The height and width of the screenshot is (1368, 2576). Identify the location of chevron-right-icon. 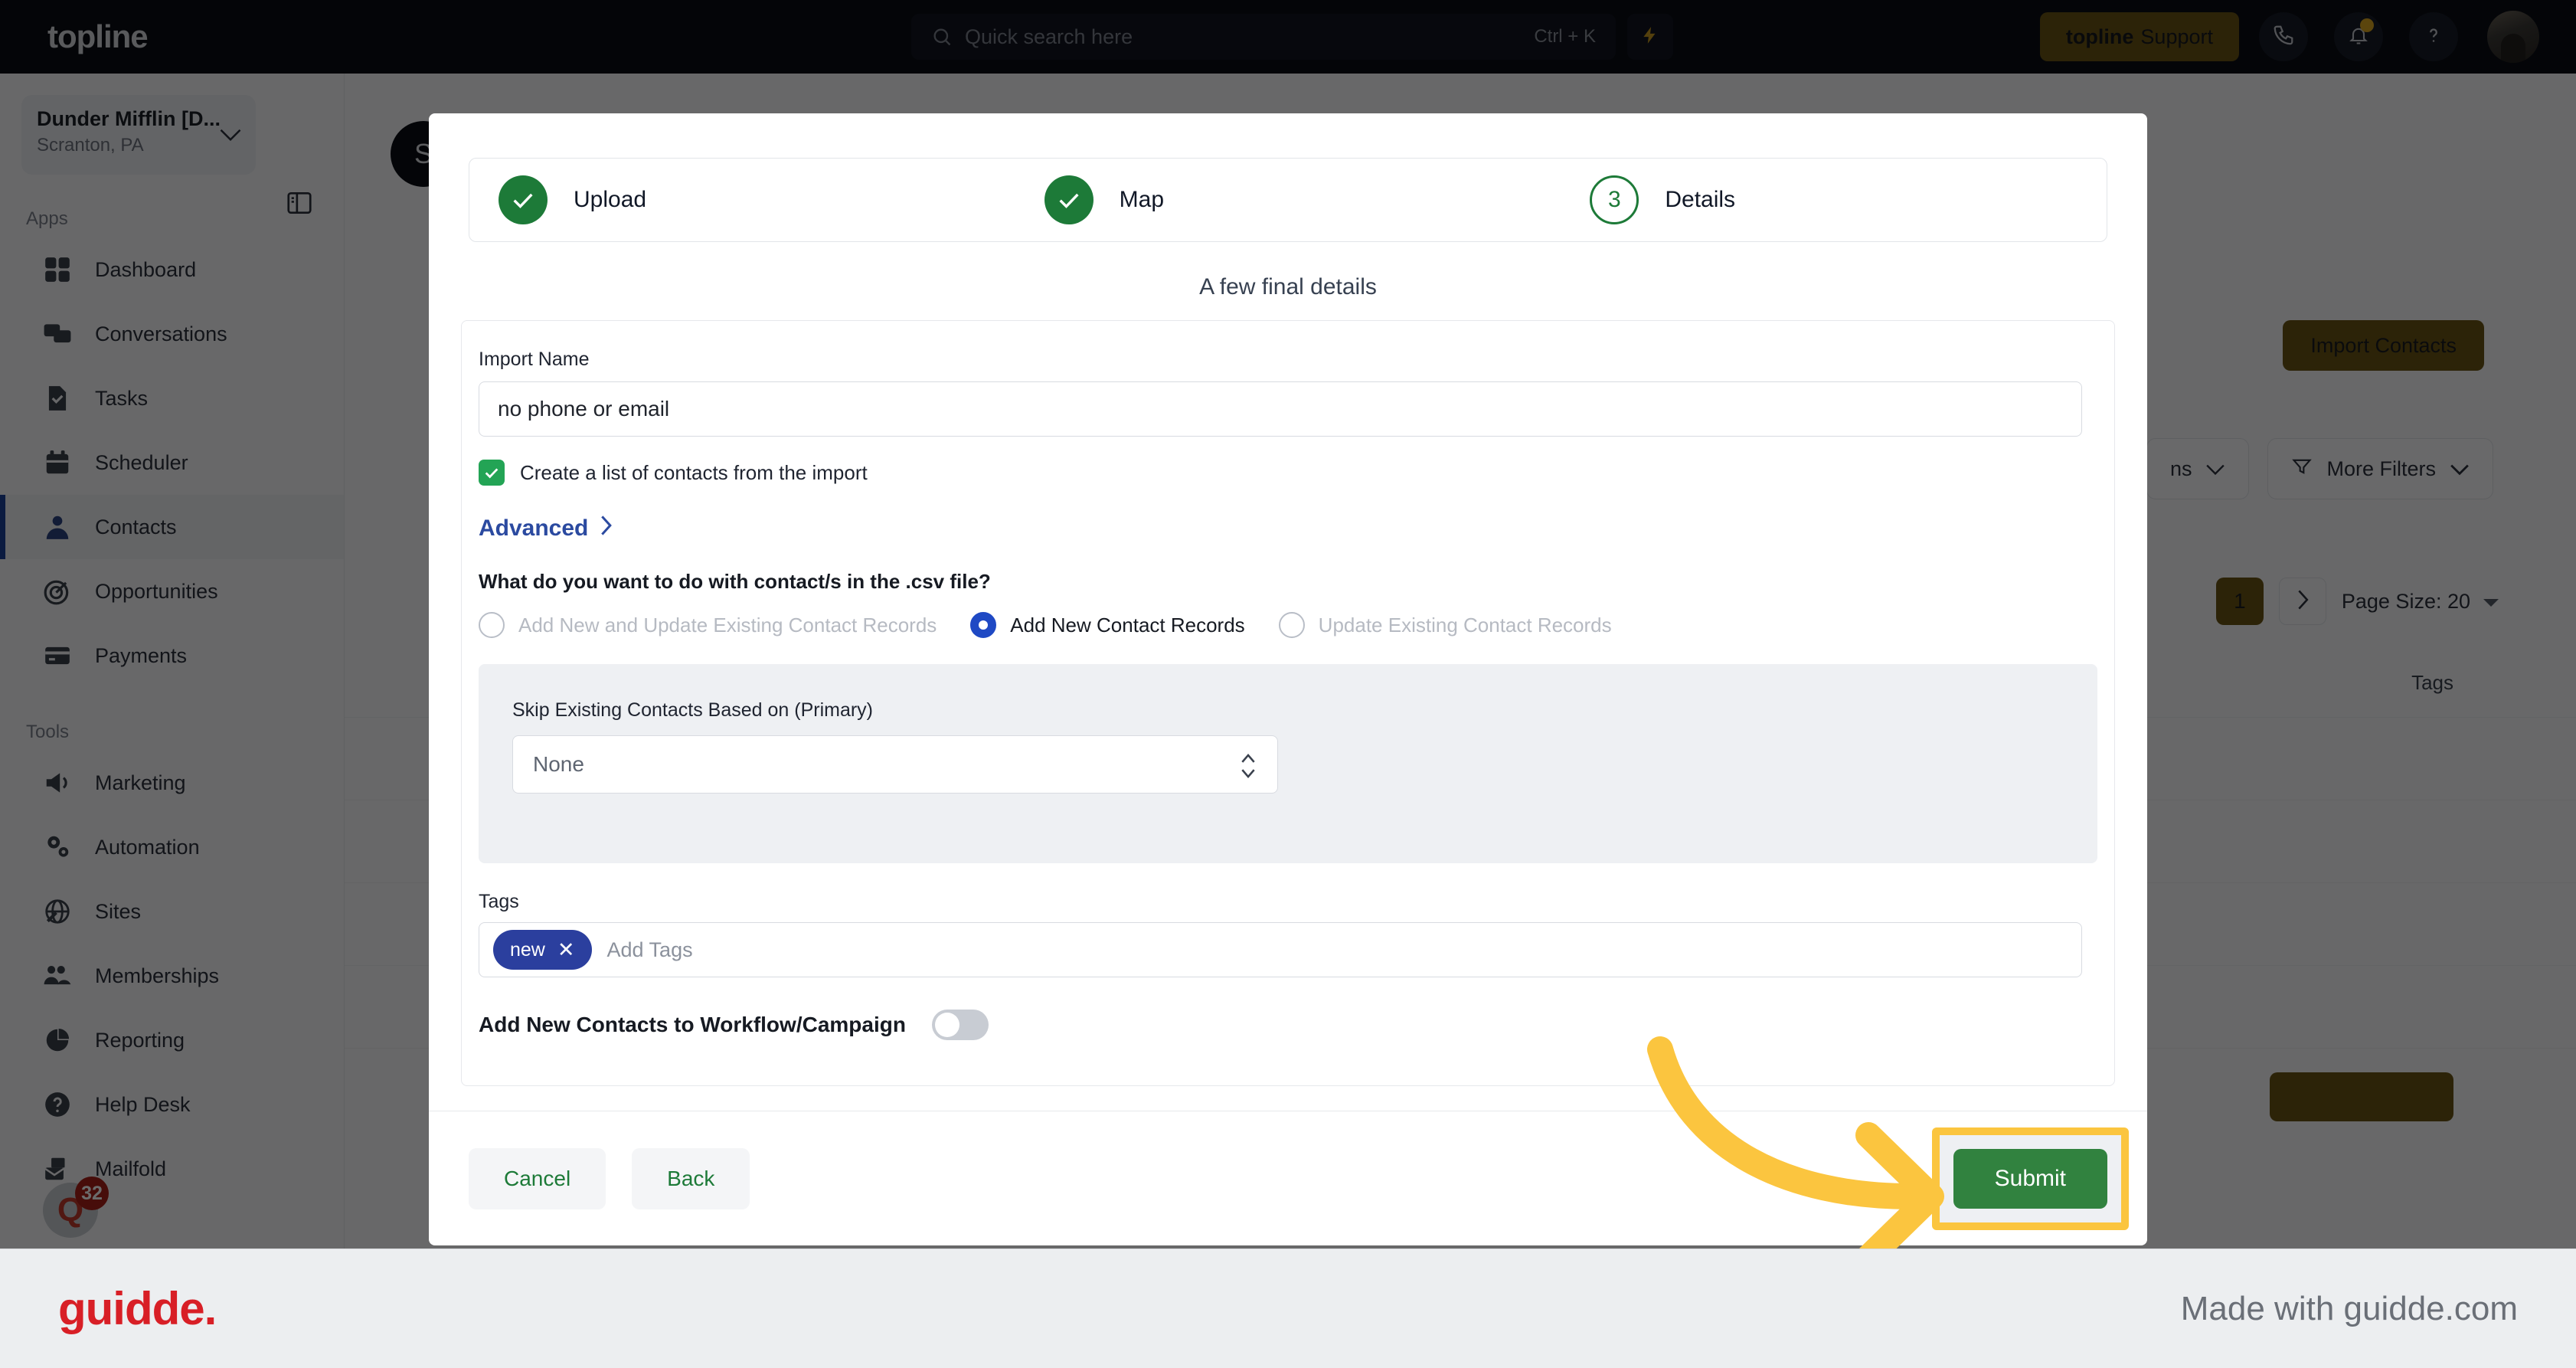
(606, 528).